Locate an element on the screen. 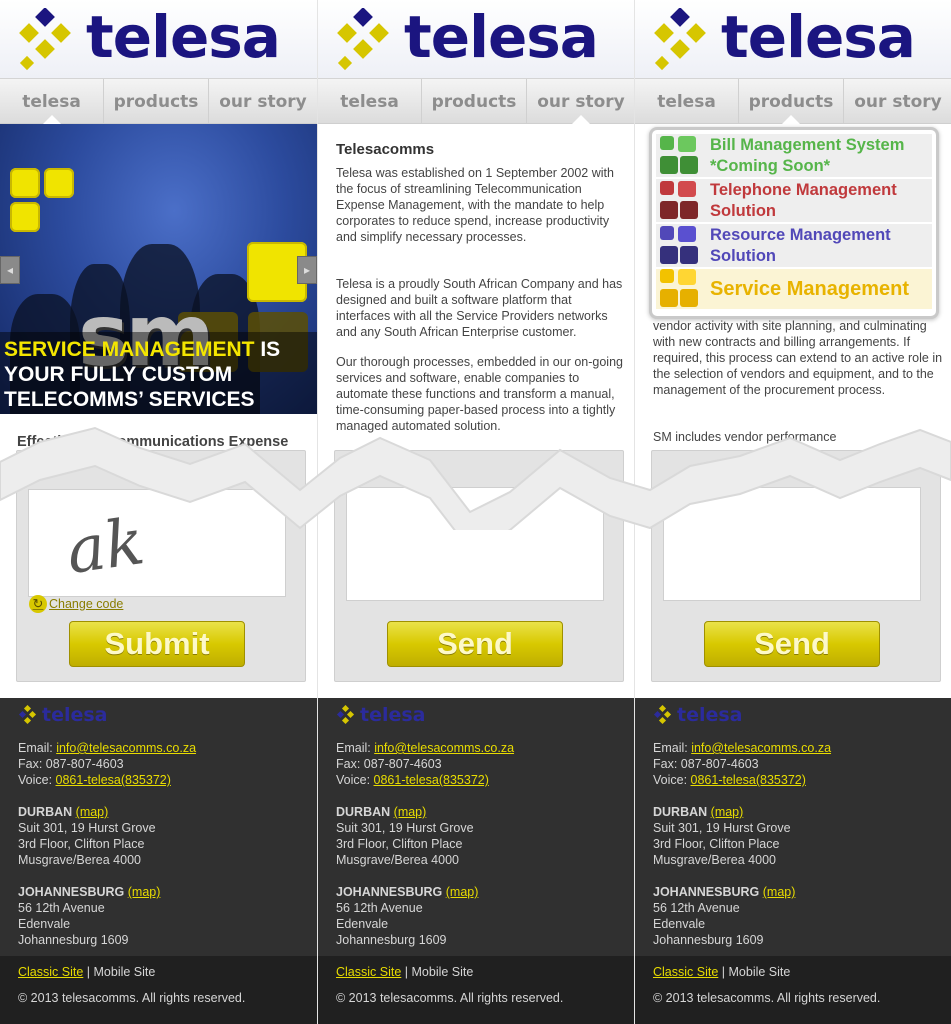 This screenshot has width=951, height=1024. intro-heading: Effective Telecommunications Expense is located at coordinates (153, 442).